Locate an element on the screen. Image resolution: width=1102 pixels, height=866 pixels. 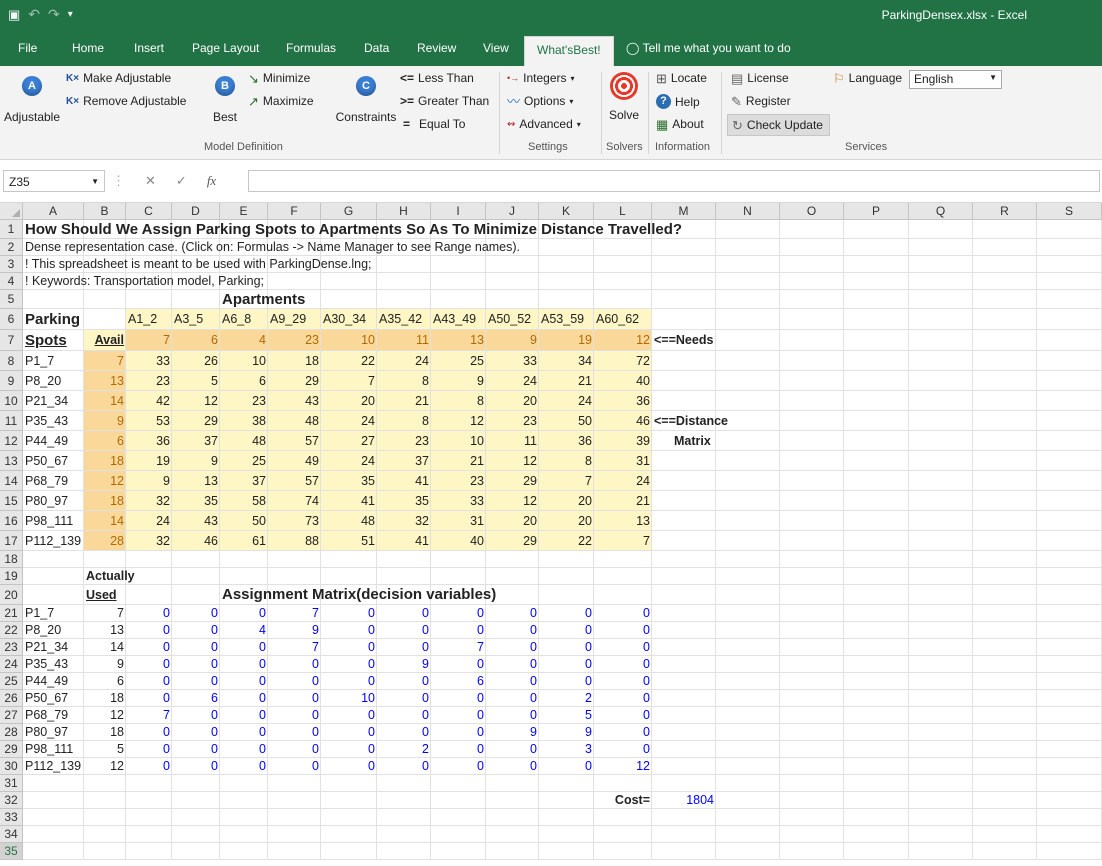
spot-name: P1_7 is located at coordinates (53, 361).